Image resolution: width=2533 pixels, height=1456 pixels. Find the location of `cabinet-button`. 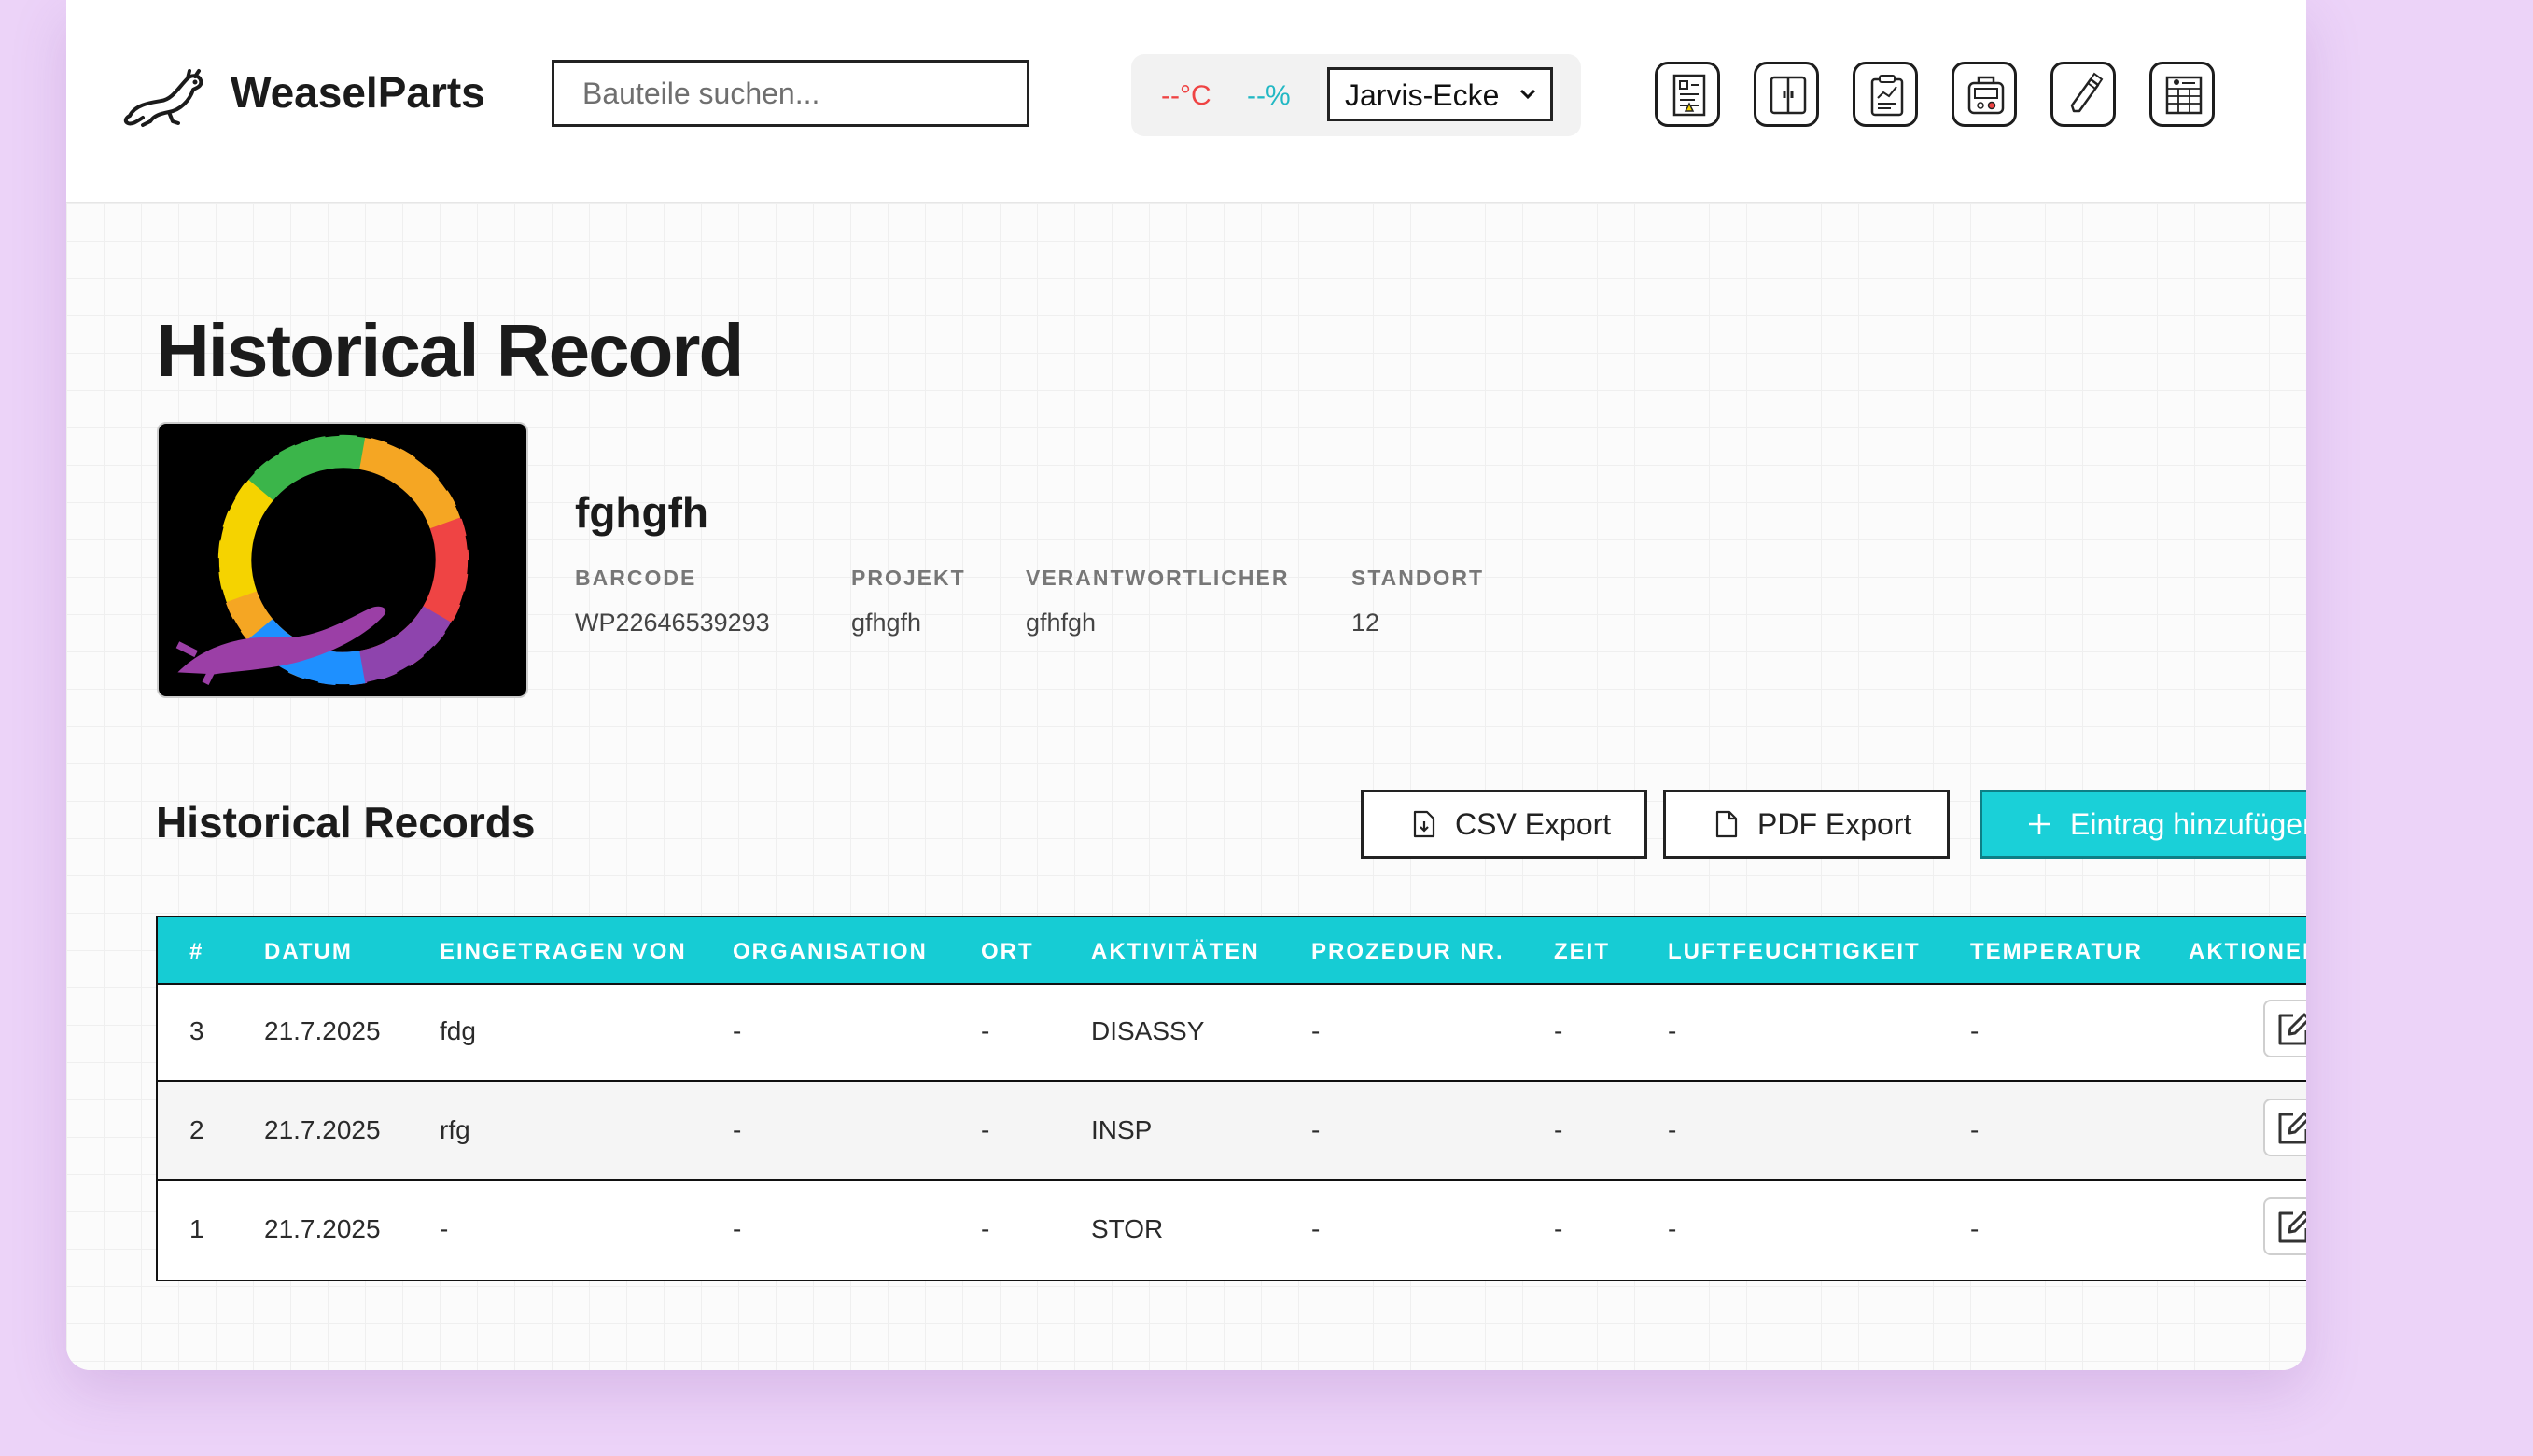

cabinet-button is located at coordinates (1790, 97).